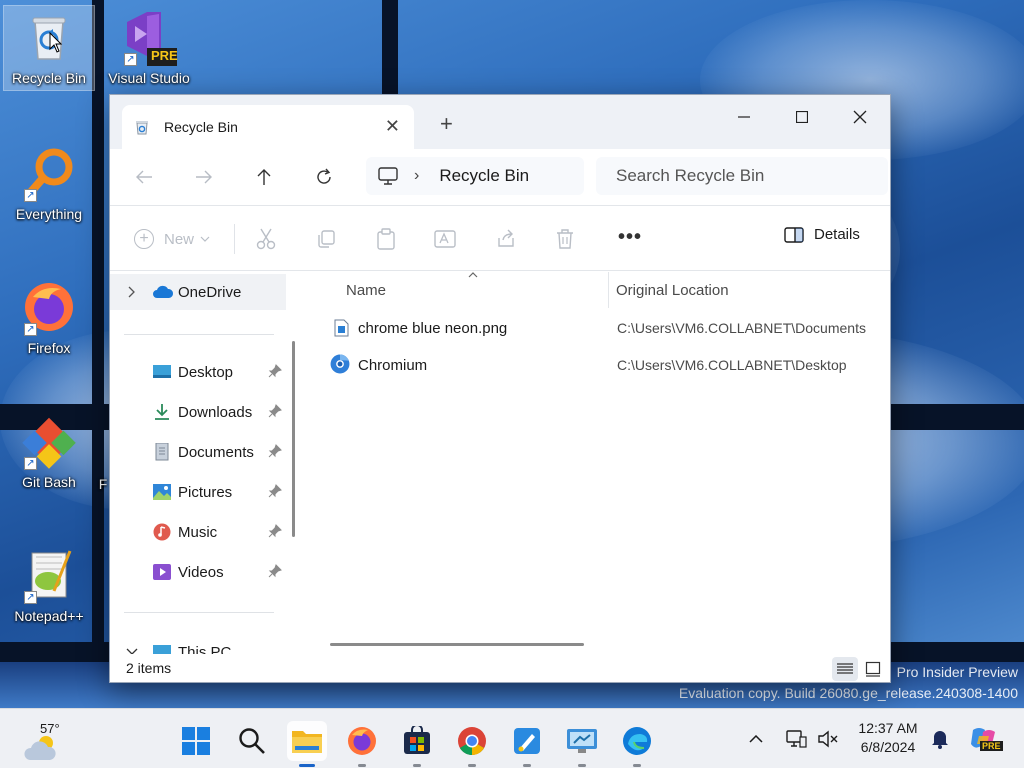  I want to click on details-pane-button: Details, so click(822, 234).